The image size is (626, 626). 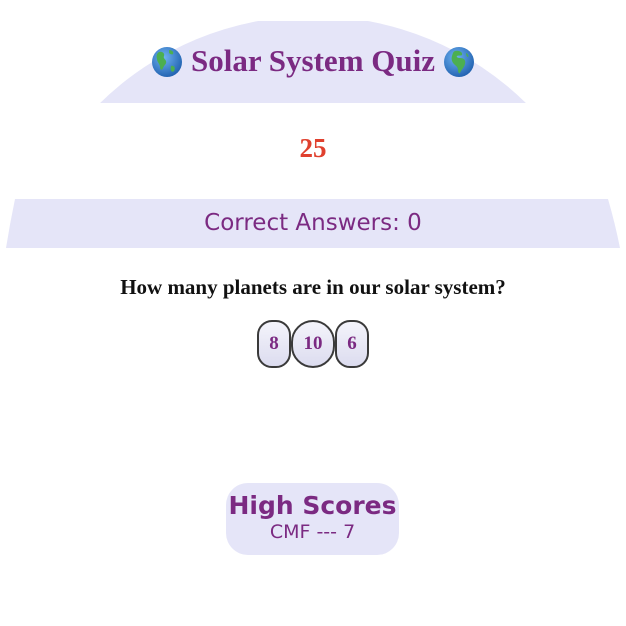 What do you see at coordinates (167, 62) in the screenshot?
I see `globe-americas-icon` at bounding box center [167, 62].